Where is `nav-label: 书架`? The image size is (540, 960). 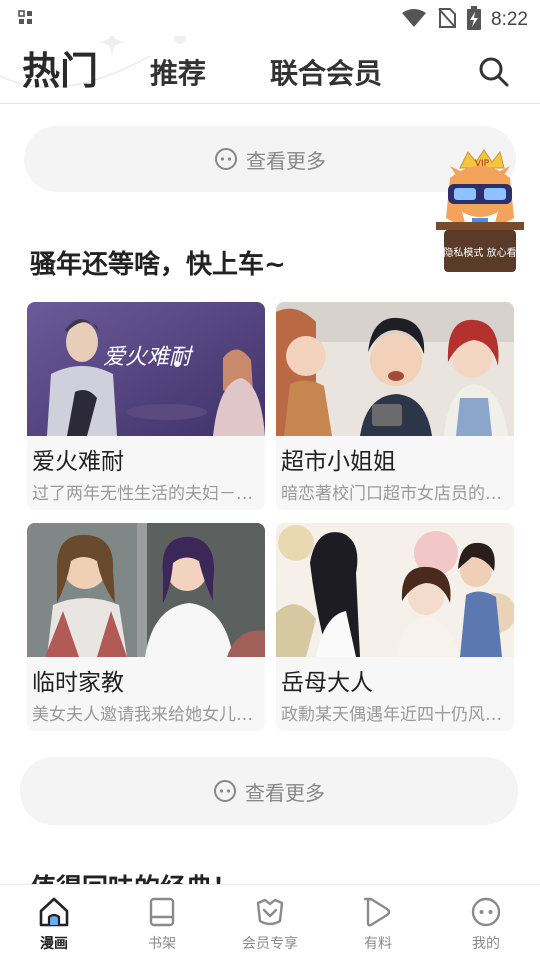 nav-label: 书架 is located at coordinates (162, 944).